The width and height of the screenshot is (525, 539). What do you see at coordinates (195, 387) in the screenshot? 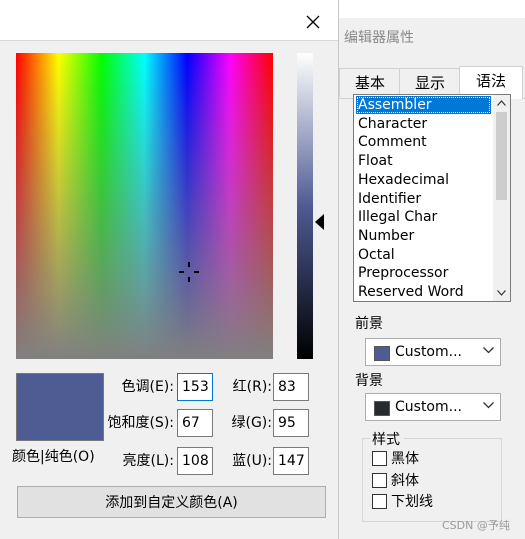
I see `hue-input: 153` at bounding box center [195, 387].